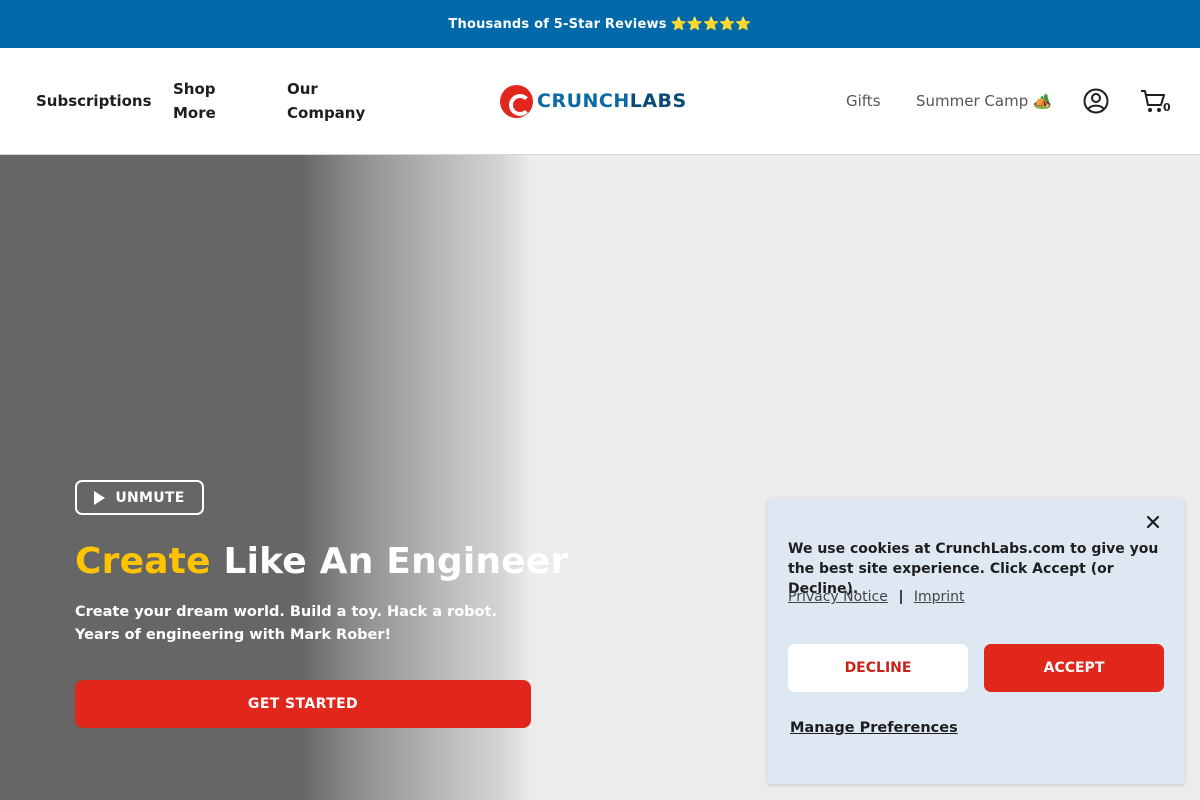 The width and height of the screenshot is (1200, 800). Describe the element at coordinates (838, 597) in the screenshot. I see `privacy-notice-link: Privacy Notice` at that location.